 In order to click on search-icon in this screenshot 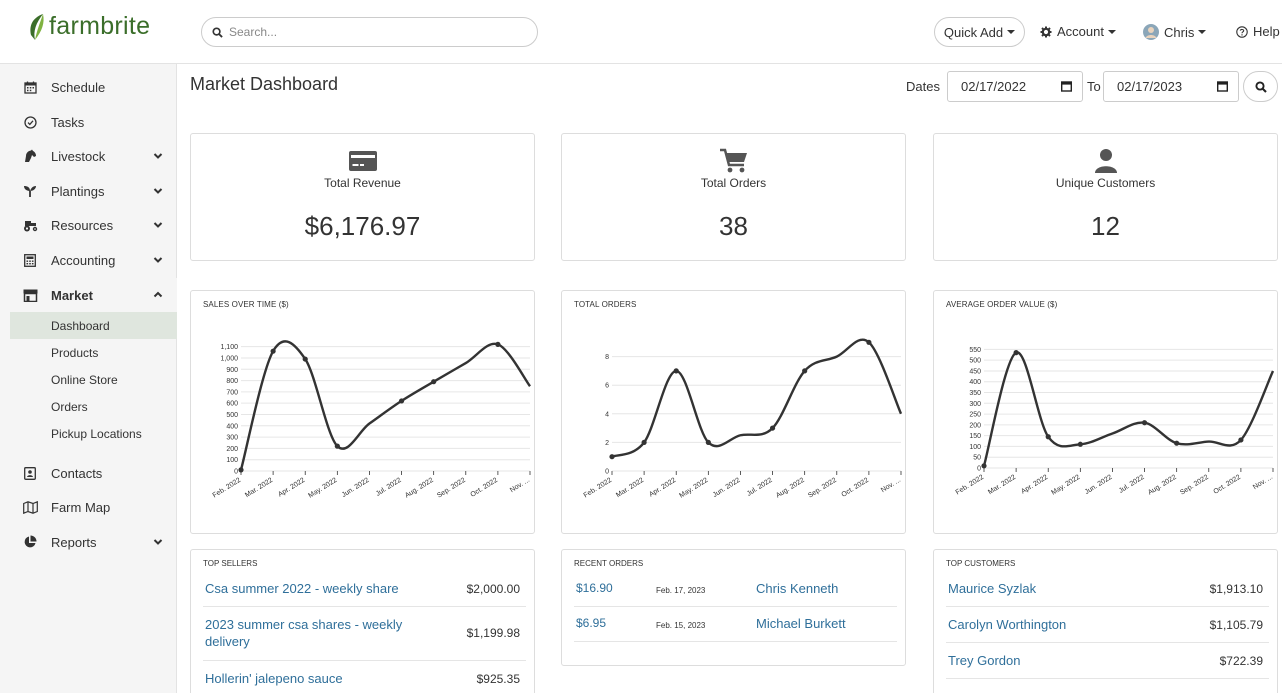, I will do `click(217, 32)`.